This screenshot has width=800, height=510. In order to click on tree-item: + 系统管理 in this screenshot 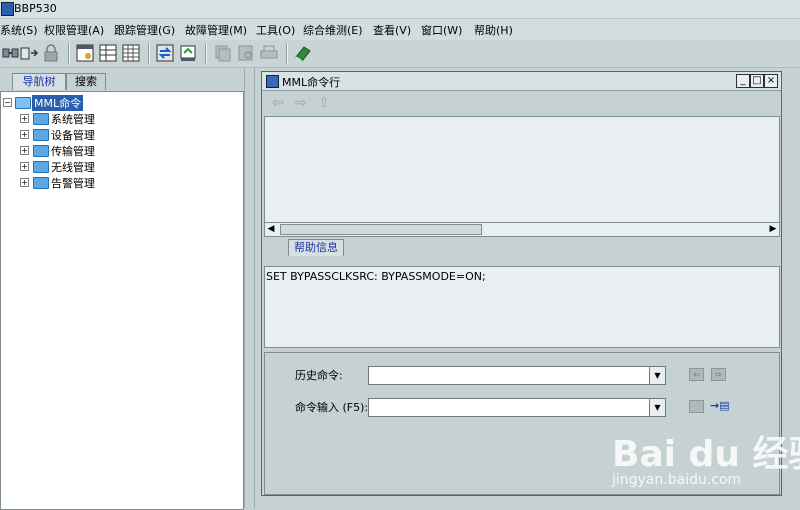, I will do `click(61, 118)`.